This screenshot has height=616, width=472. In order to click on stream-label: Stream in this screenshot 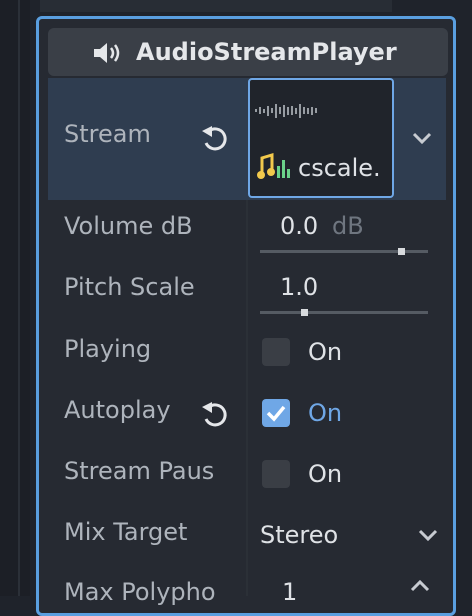, I will do `click(107, 134)`.